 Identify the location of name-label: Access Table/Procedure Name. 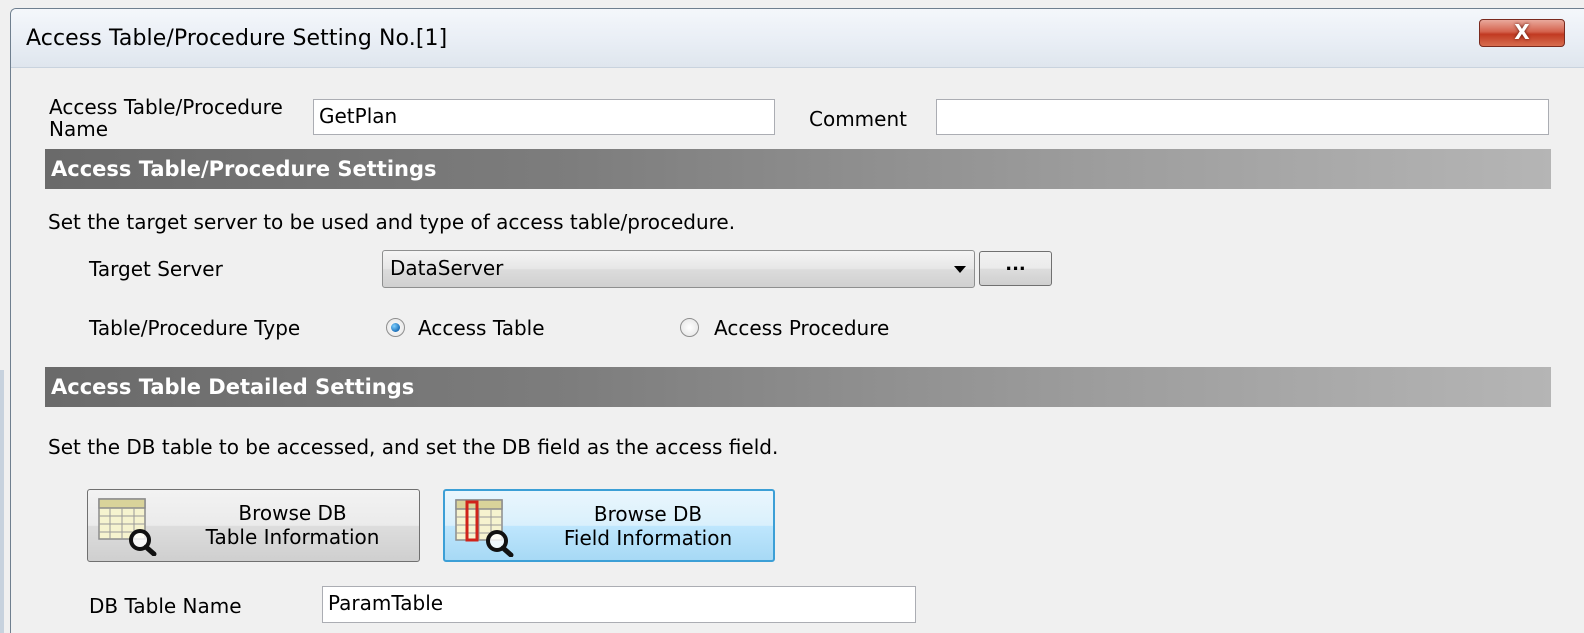
(166, 118).